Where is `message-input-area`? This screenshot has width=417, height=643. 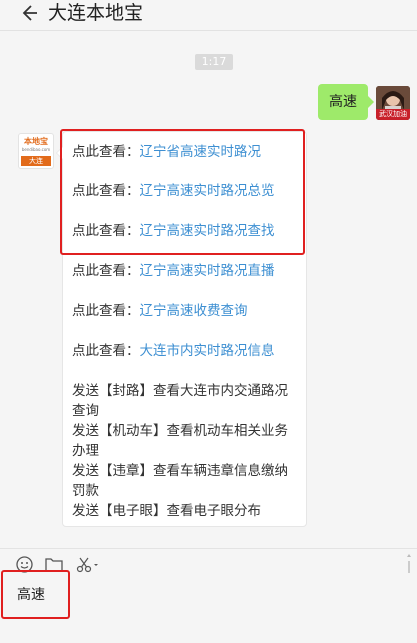 message-input-area is located at coordinates (208, 612).